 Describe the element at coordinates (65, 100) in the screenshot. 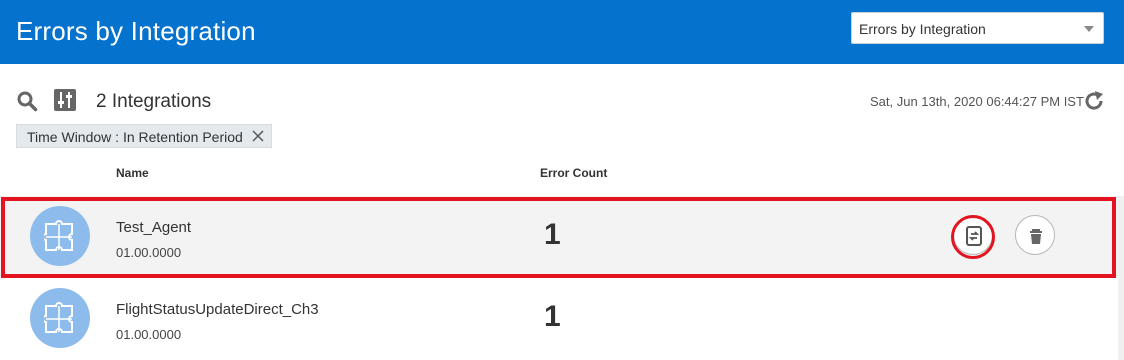

I see `filter-icon` at that location.